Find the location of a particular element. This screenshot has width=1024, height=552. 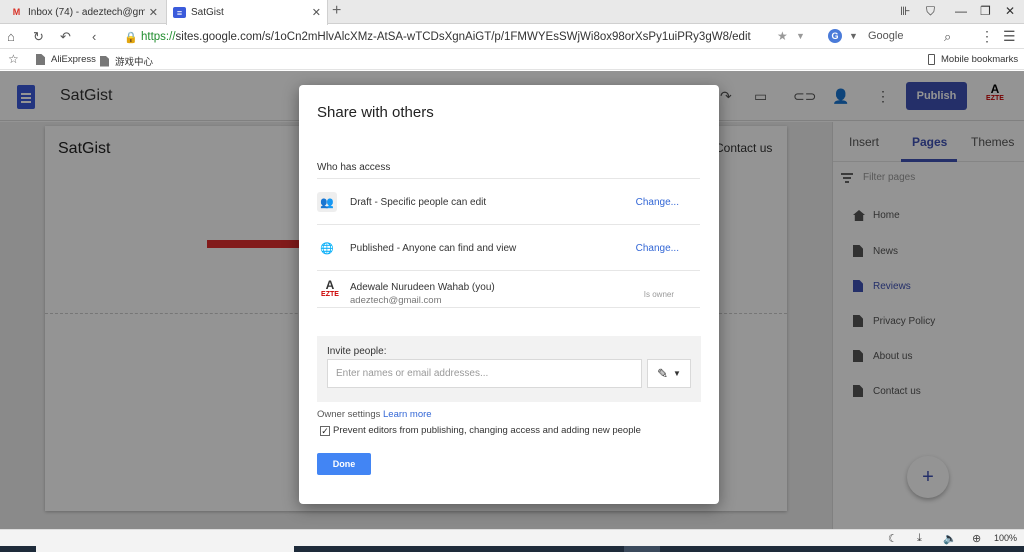

os-taskbar is located at coordinates (512, 549).